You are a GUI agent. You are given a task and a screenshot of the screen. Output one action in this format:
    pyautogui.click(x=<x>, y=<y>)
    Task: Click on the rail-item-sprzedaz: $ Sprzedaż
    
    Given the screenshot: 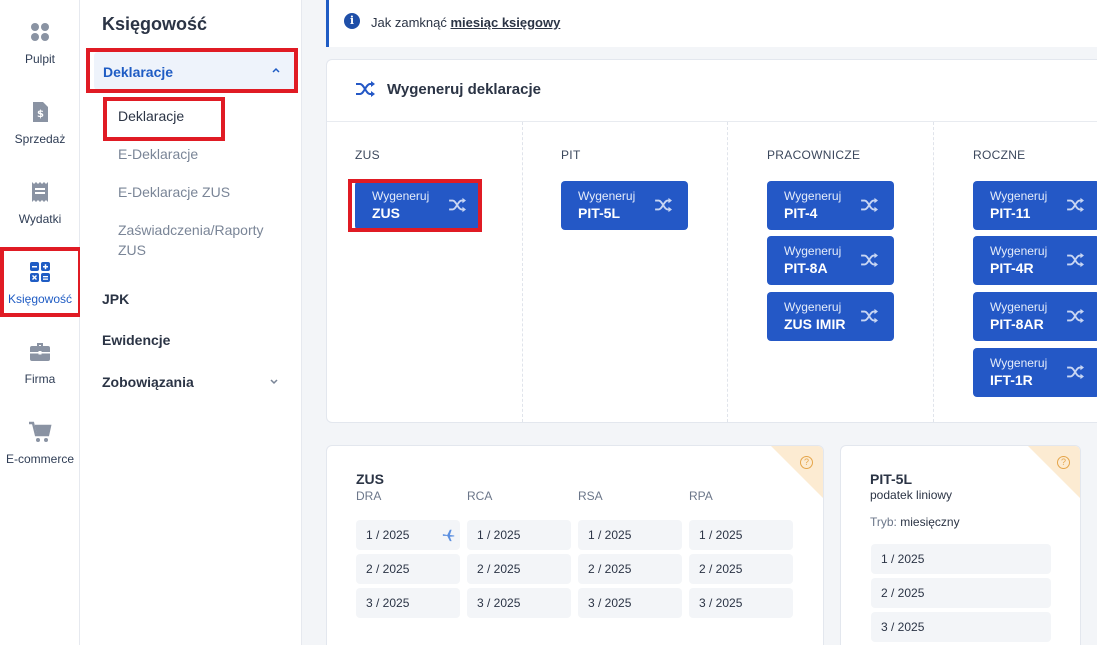 What is the action you would take?
    pyautogui.click(x=40, y=129)
    